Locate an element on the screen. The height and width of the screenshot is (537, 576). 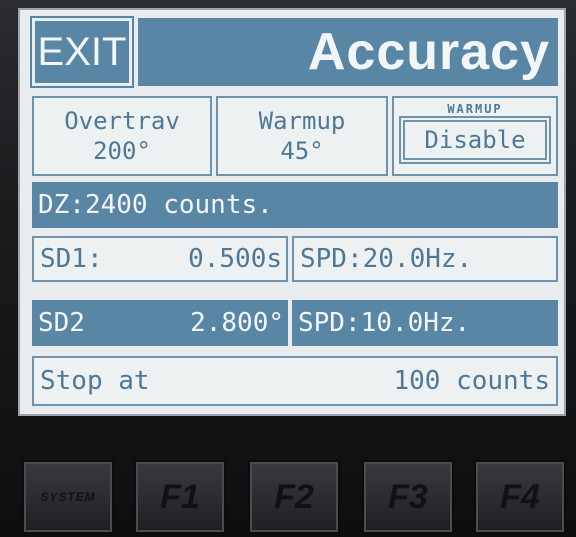
stop-at-row: Stop at 100 counts is located at coordinates (295, 381).